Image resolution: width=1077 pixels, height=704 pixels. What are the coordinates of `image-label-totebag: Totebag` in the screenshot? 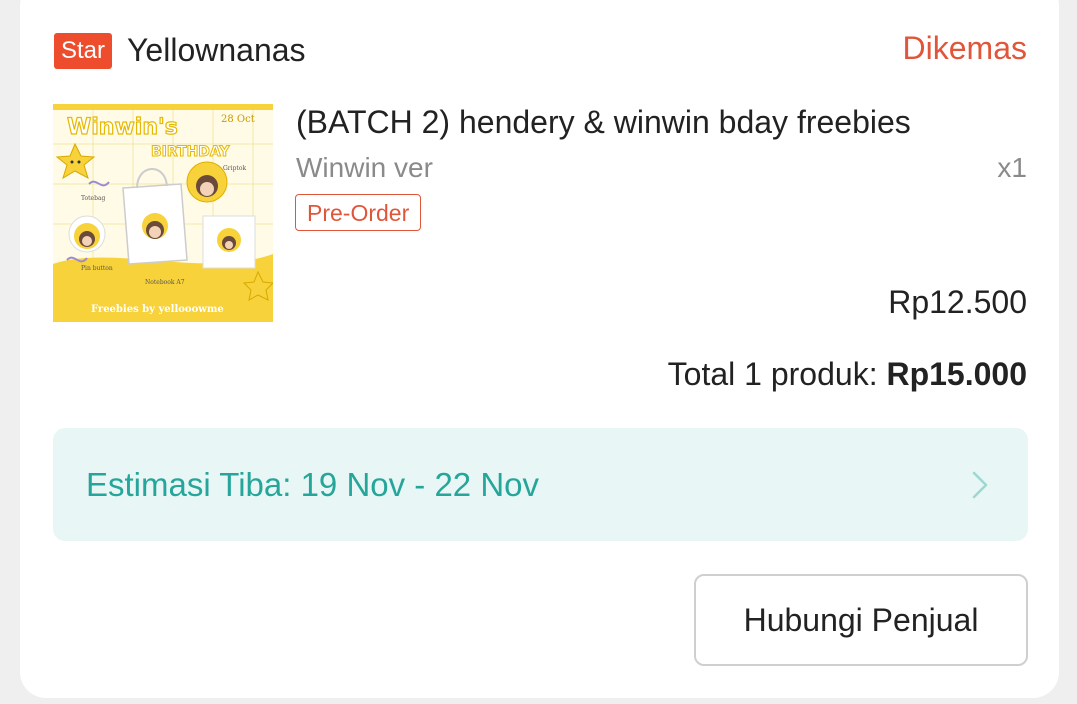 It's located at (93, 198).